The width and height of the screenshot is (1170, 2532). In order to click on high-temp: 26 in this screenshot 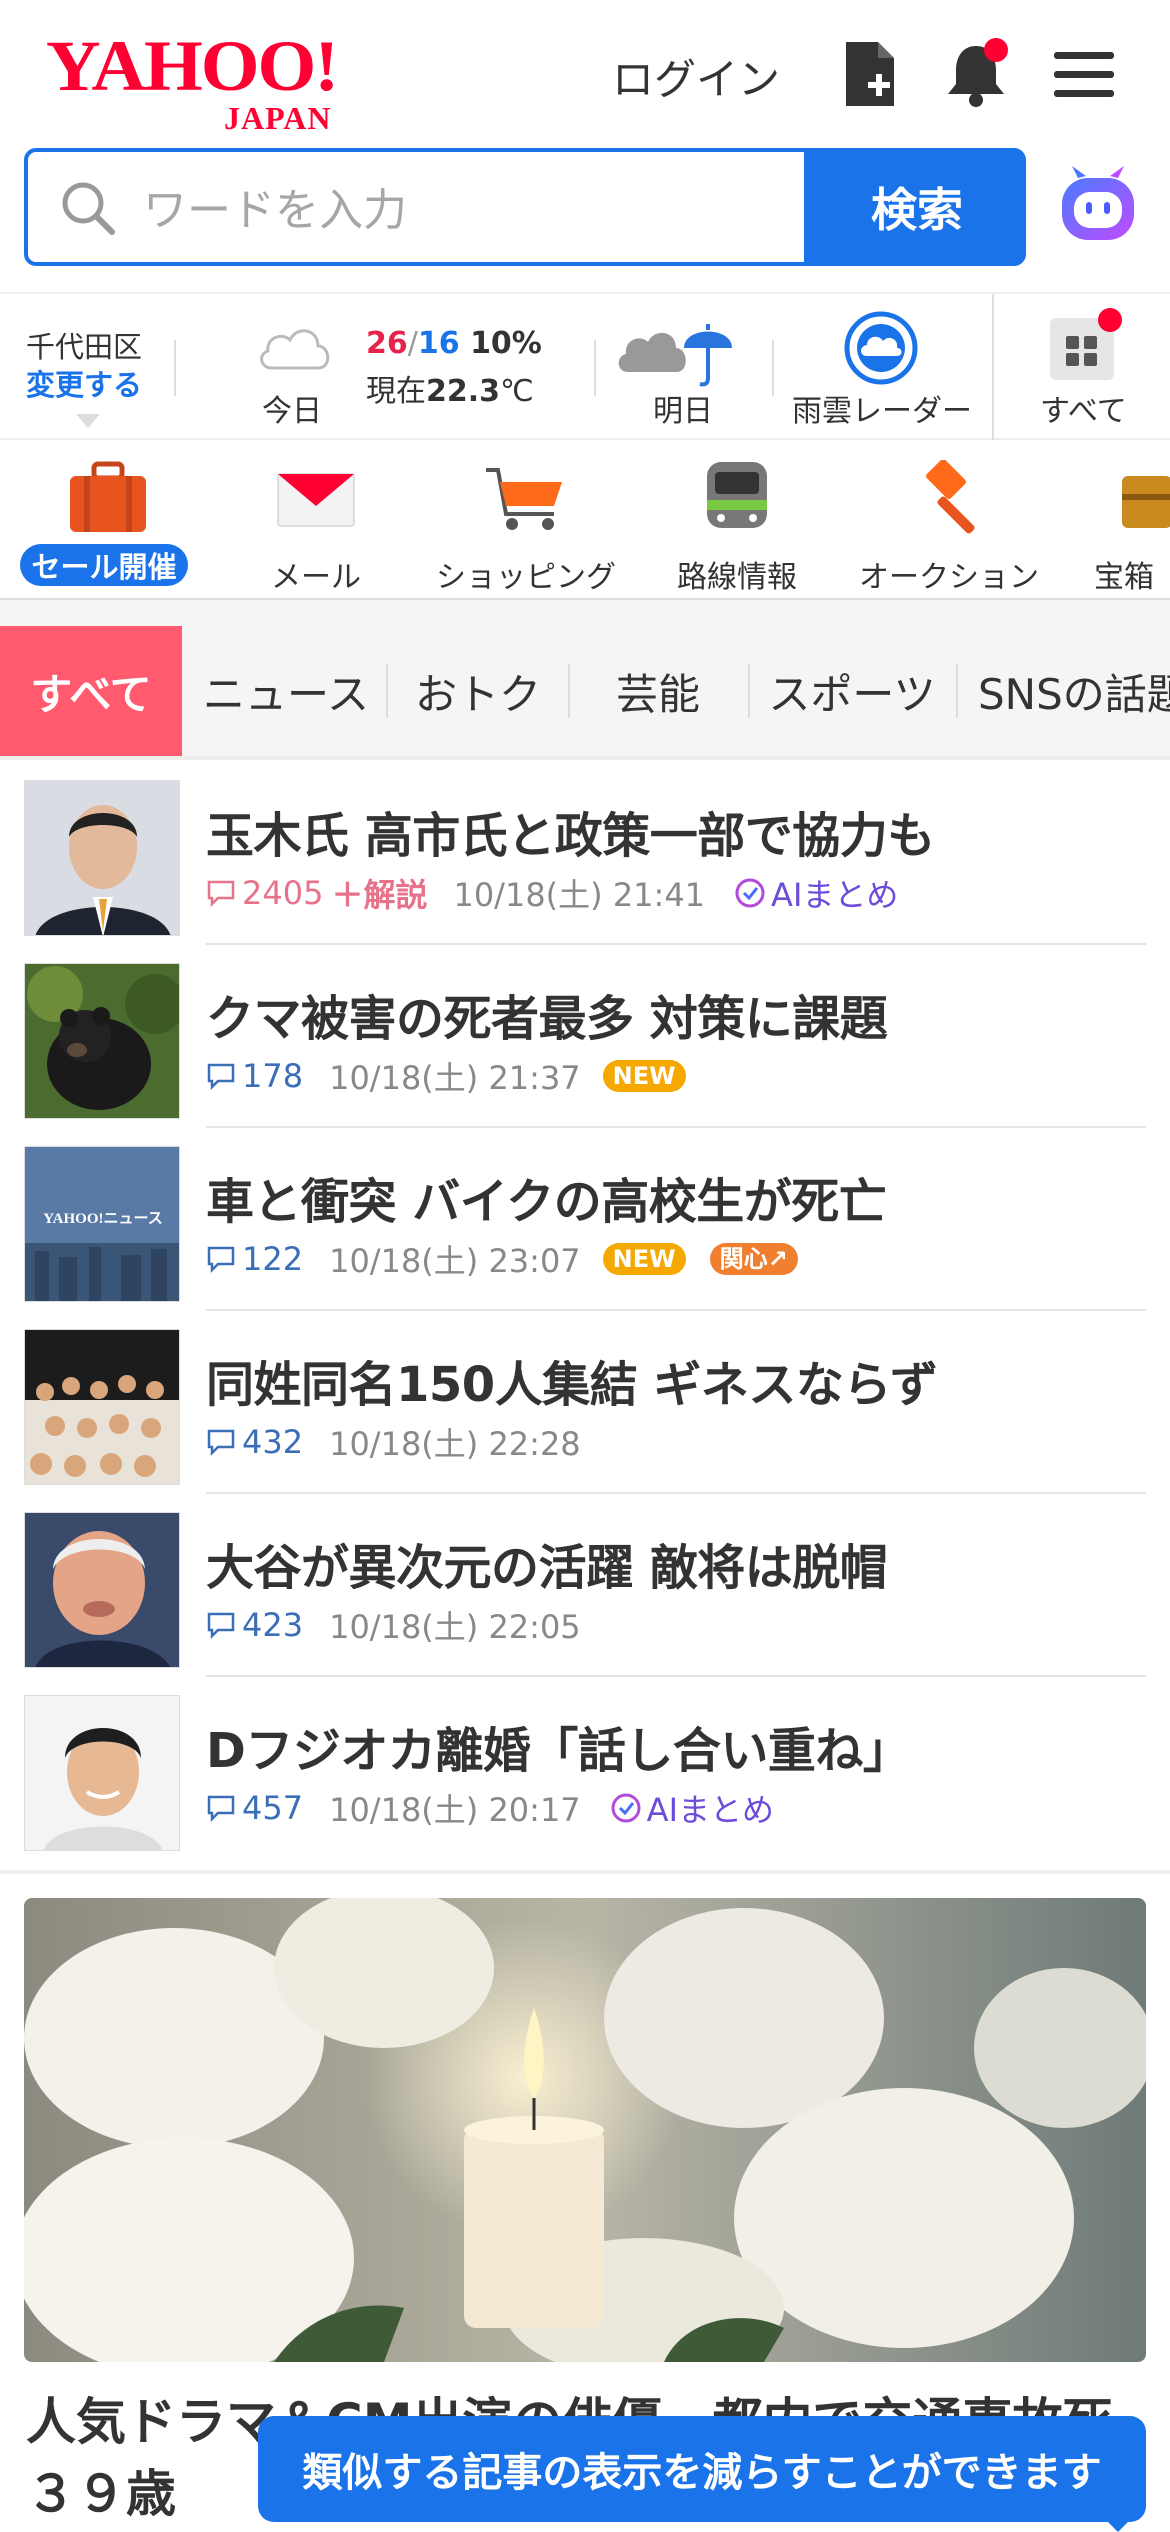, I will do `click(387, 343)`.